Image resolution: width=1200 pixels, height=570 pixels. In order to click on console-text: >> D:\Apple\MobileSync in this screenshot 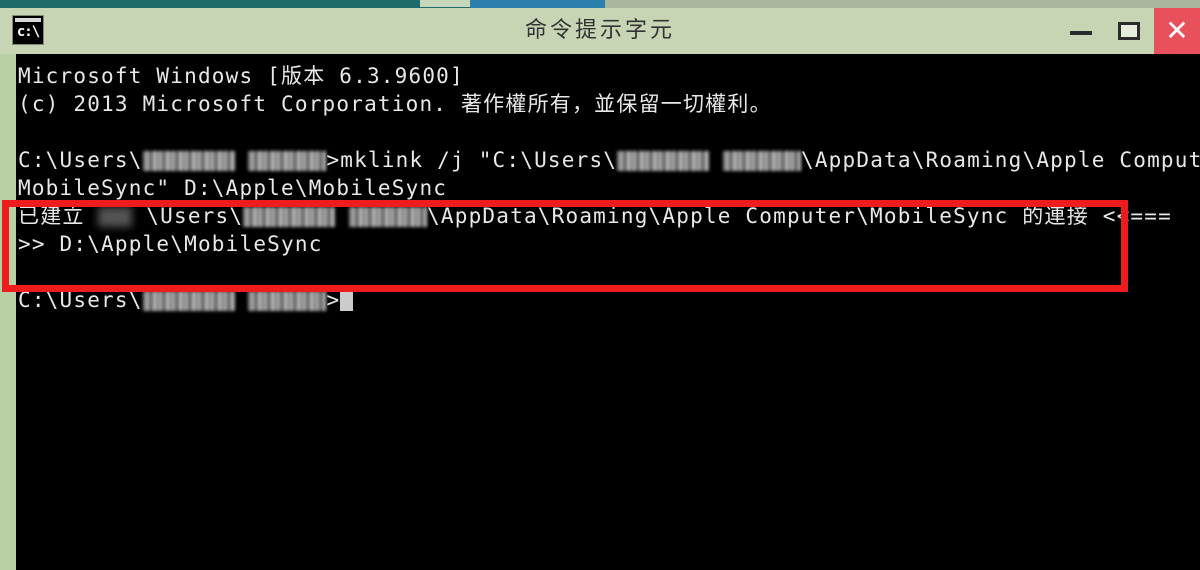, I will do `click(170, 244)`.